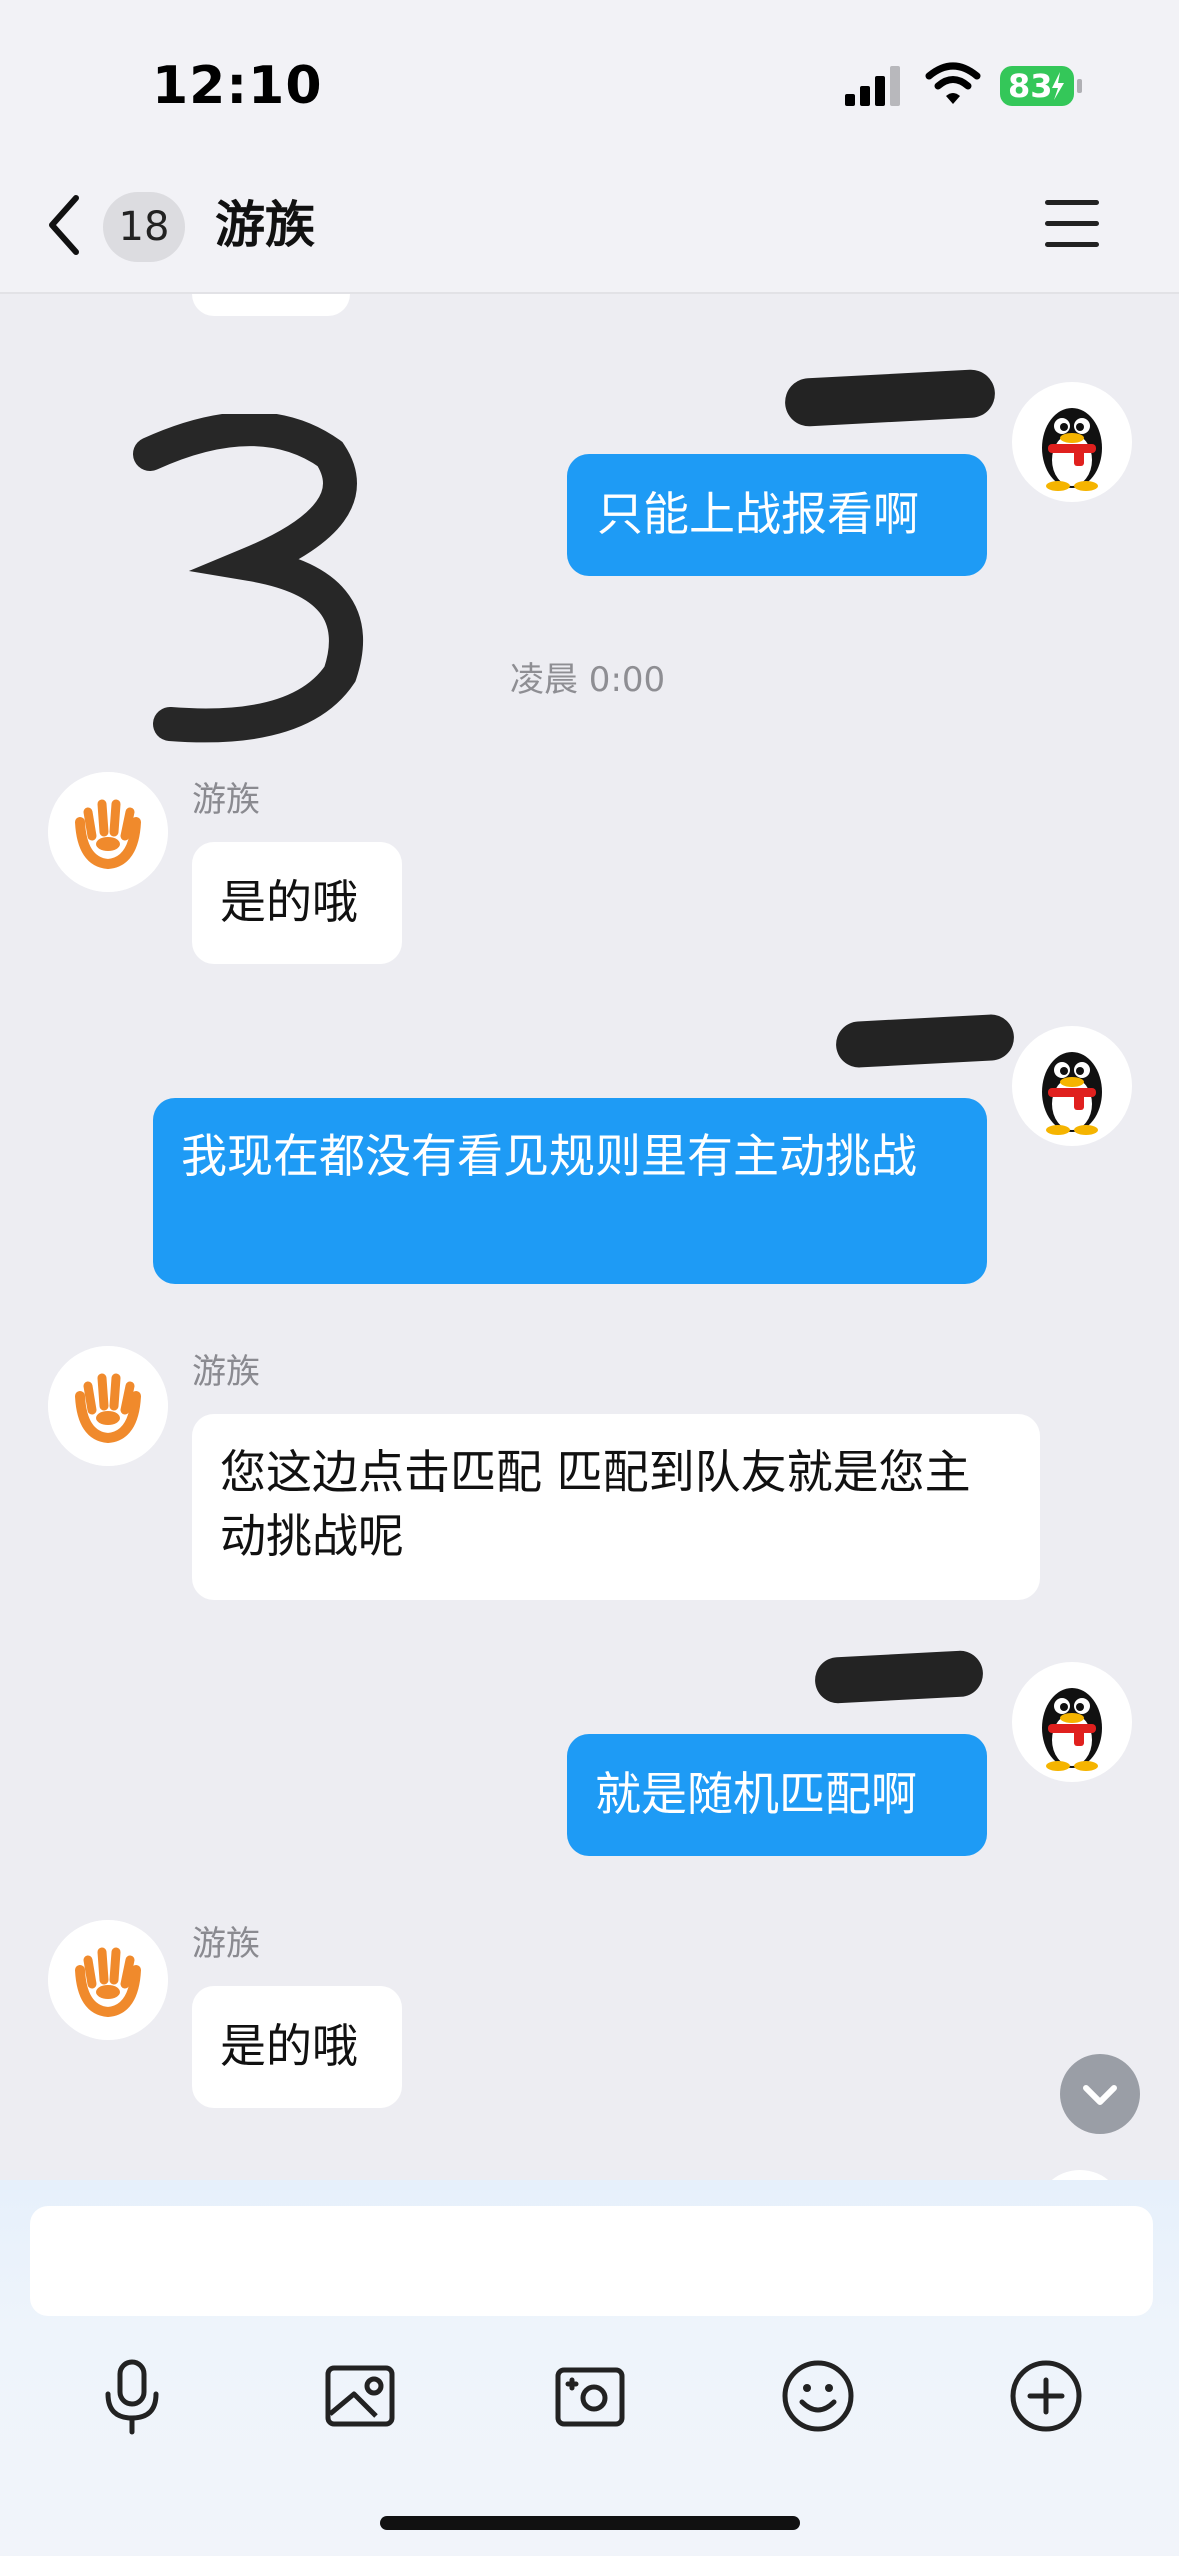 This screenshot has width=1179, height=2556. I want to click on back-button, so click(65, 225).